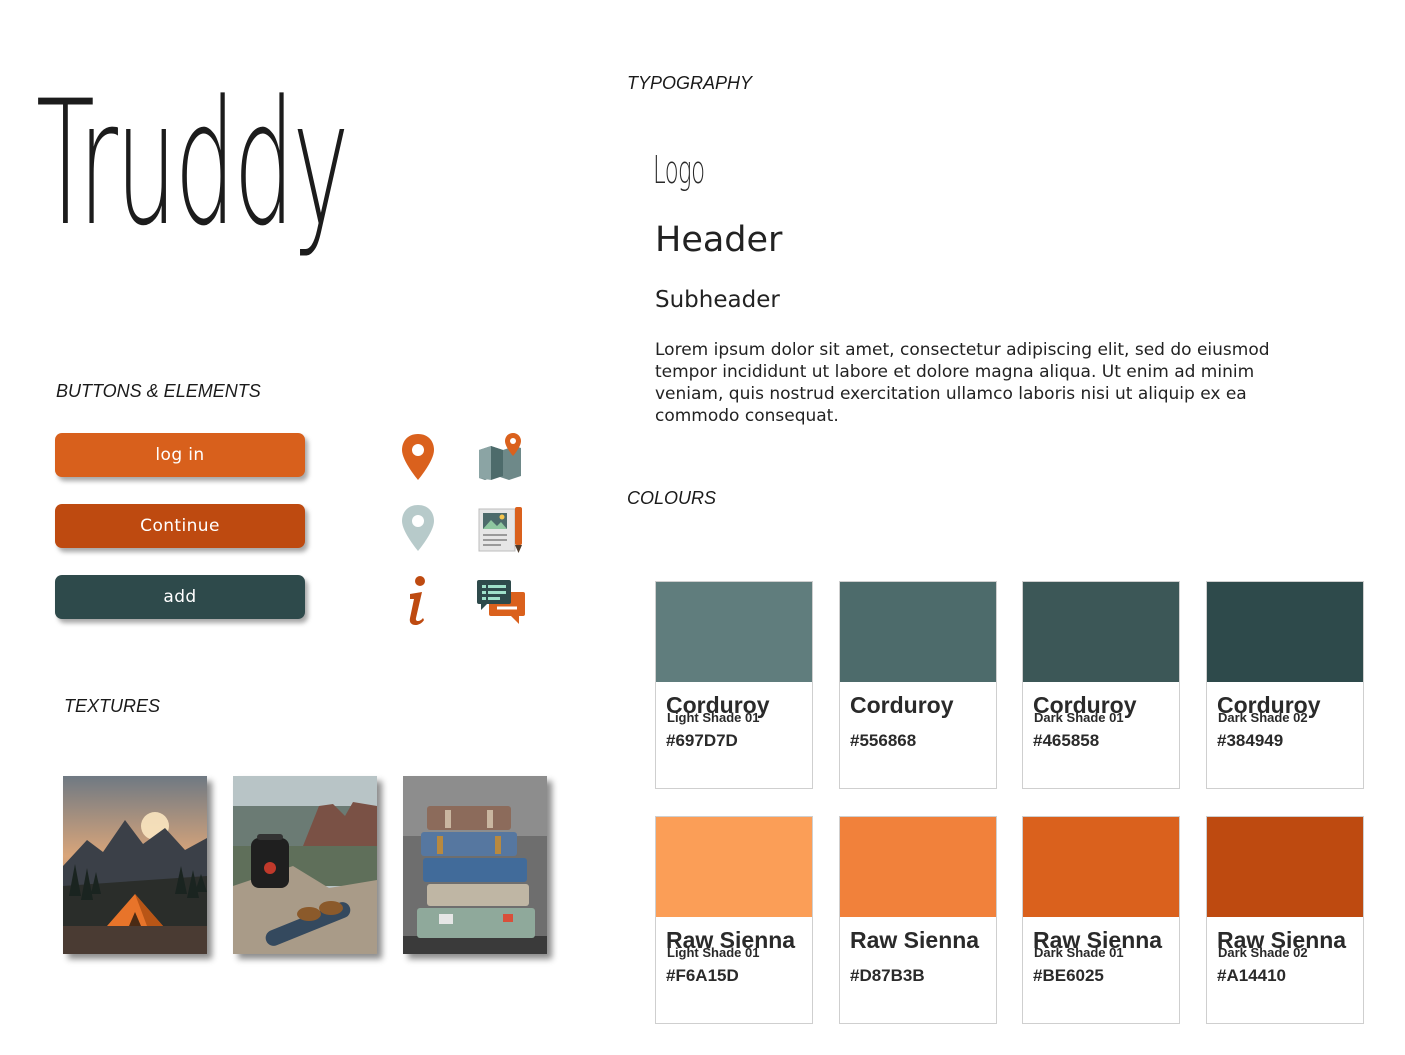  Describe the element at coordinates (883, 740) in the screenshot. I see `colour-hex: #556868` at that location.